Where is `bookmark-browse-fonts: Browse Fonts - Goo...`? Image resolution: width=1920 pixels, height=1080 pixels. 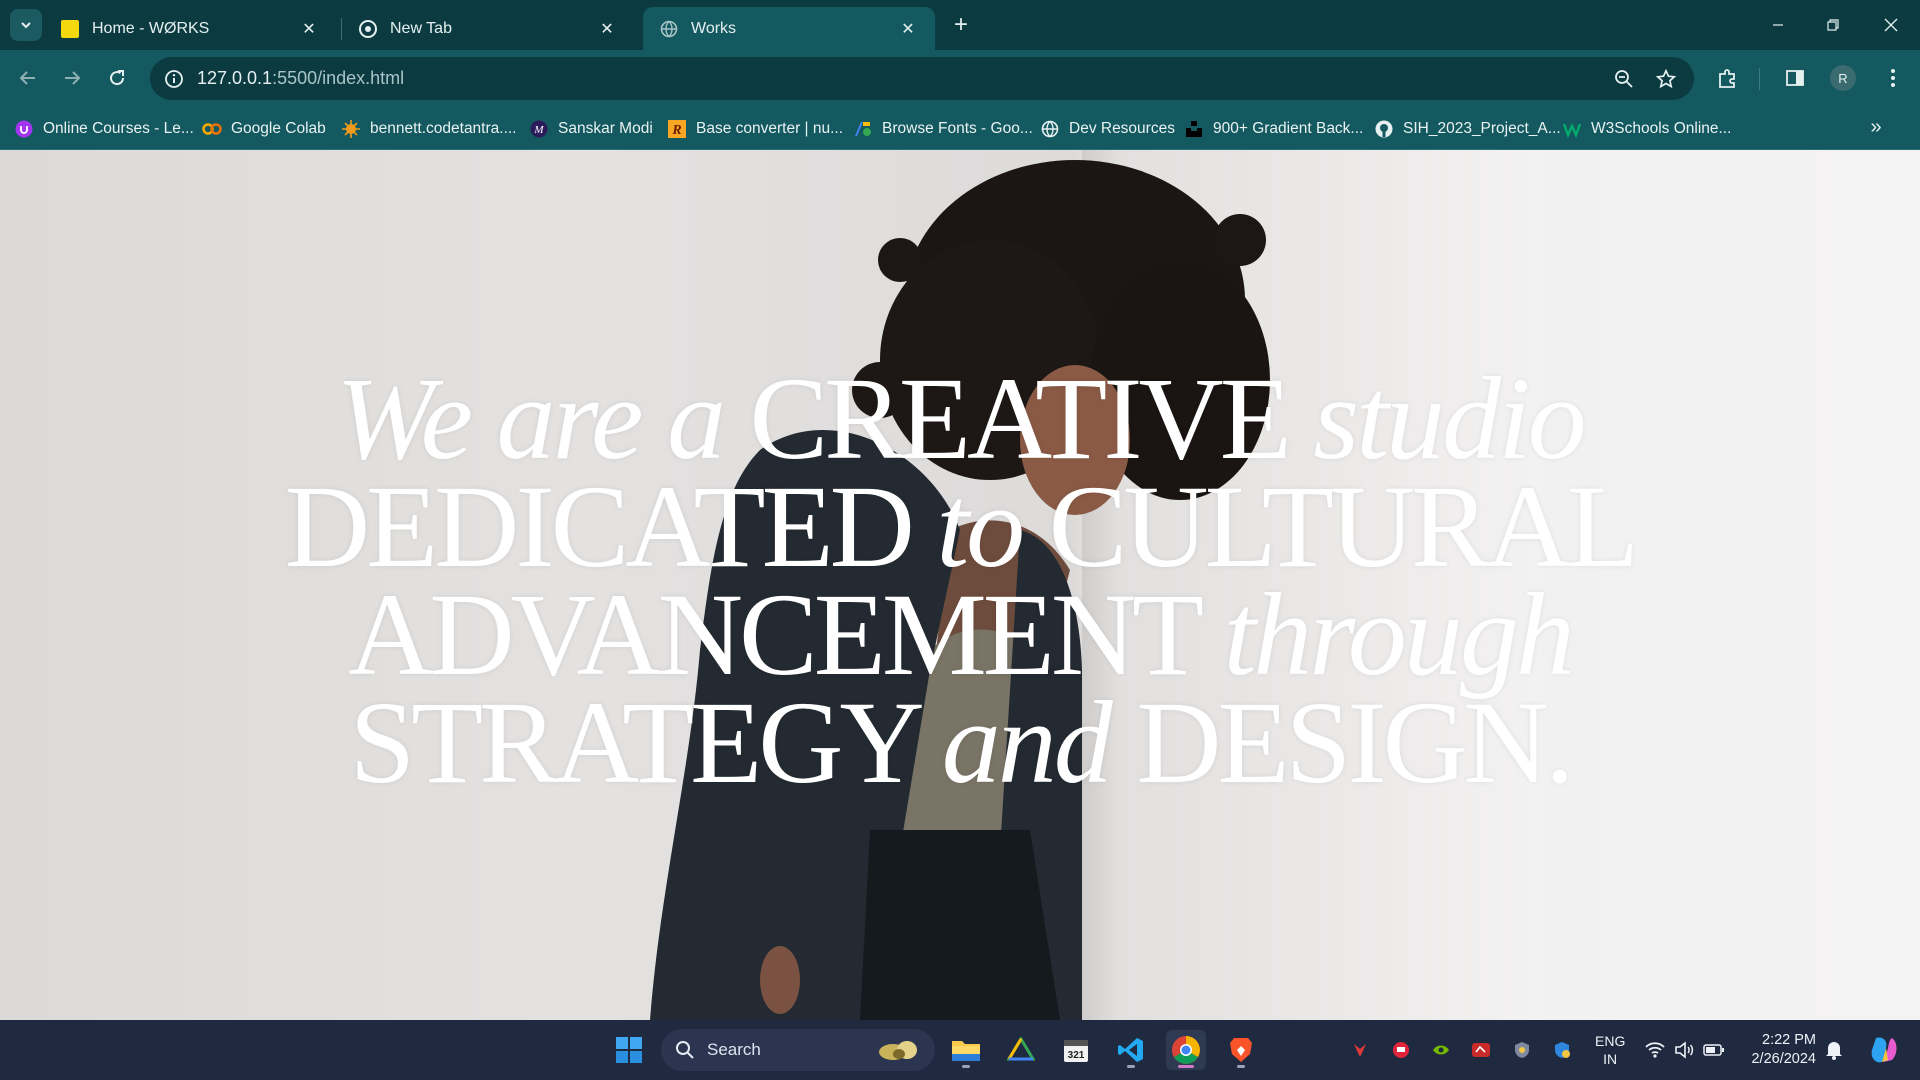 bookmark-browse-fonts: Browse Fonts - Goo... is located at coordinates (943, 129).